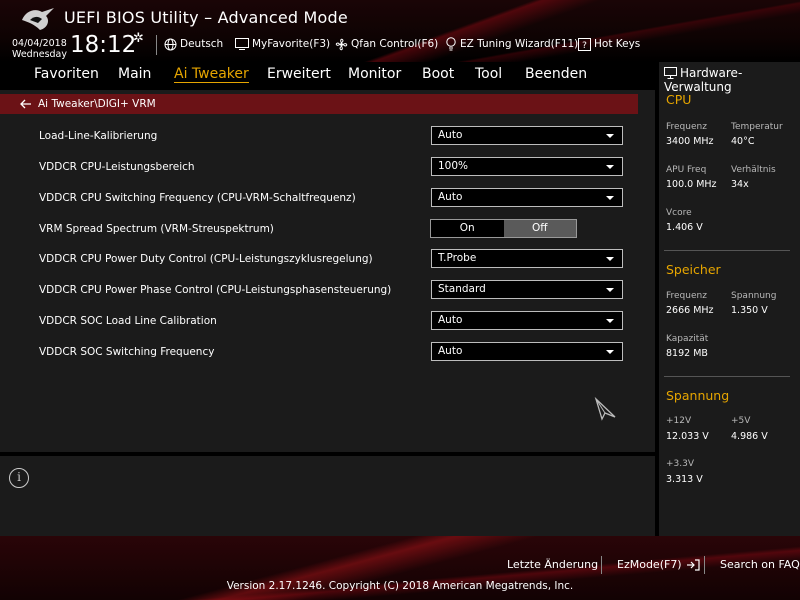  What do you see at coordinates (170, 44) in the screenshot?
I see `globe-icon` at bounding box center [170, 44].